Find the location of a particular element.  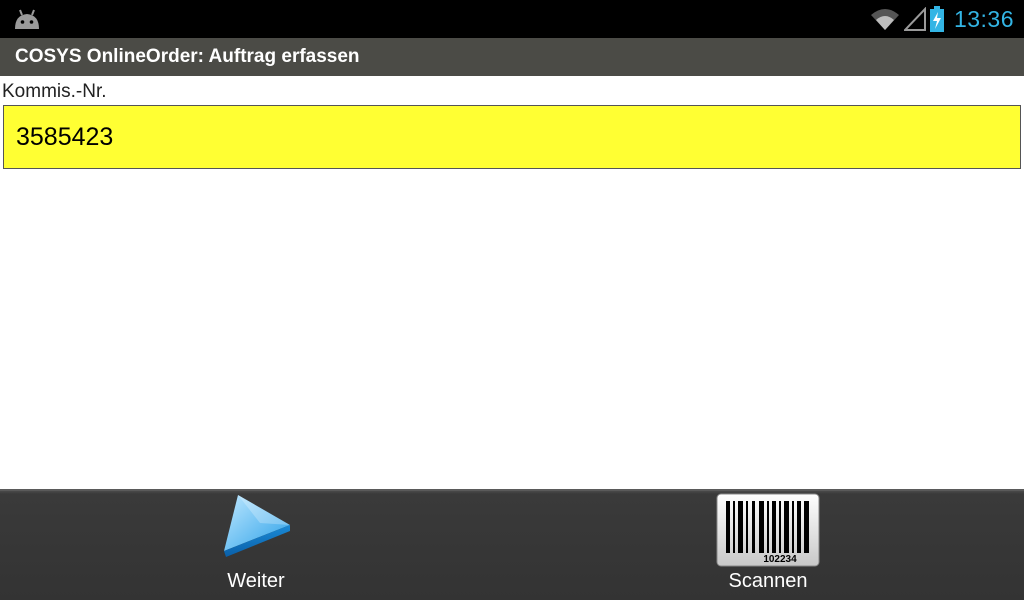

play-arrow-icon is located at coordinates (257, 526).